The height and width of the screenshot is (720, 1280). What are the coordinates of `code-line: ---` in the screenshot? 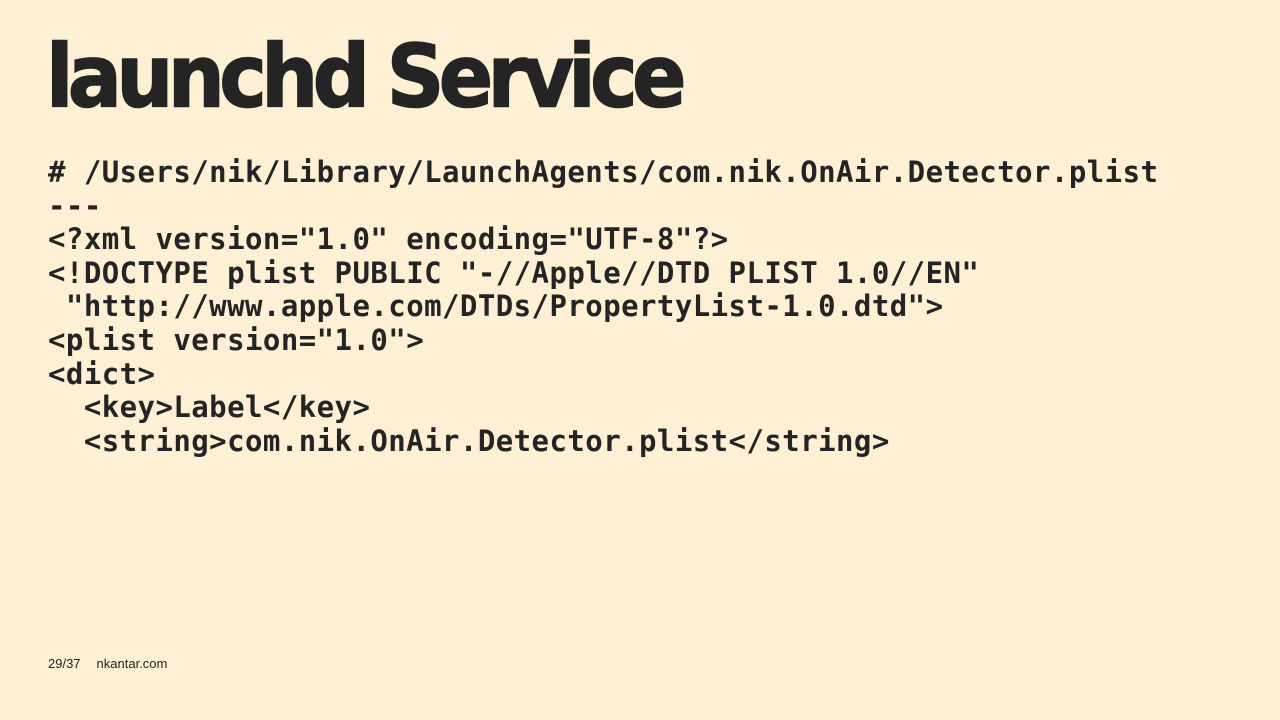 It's located at (75, 205).